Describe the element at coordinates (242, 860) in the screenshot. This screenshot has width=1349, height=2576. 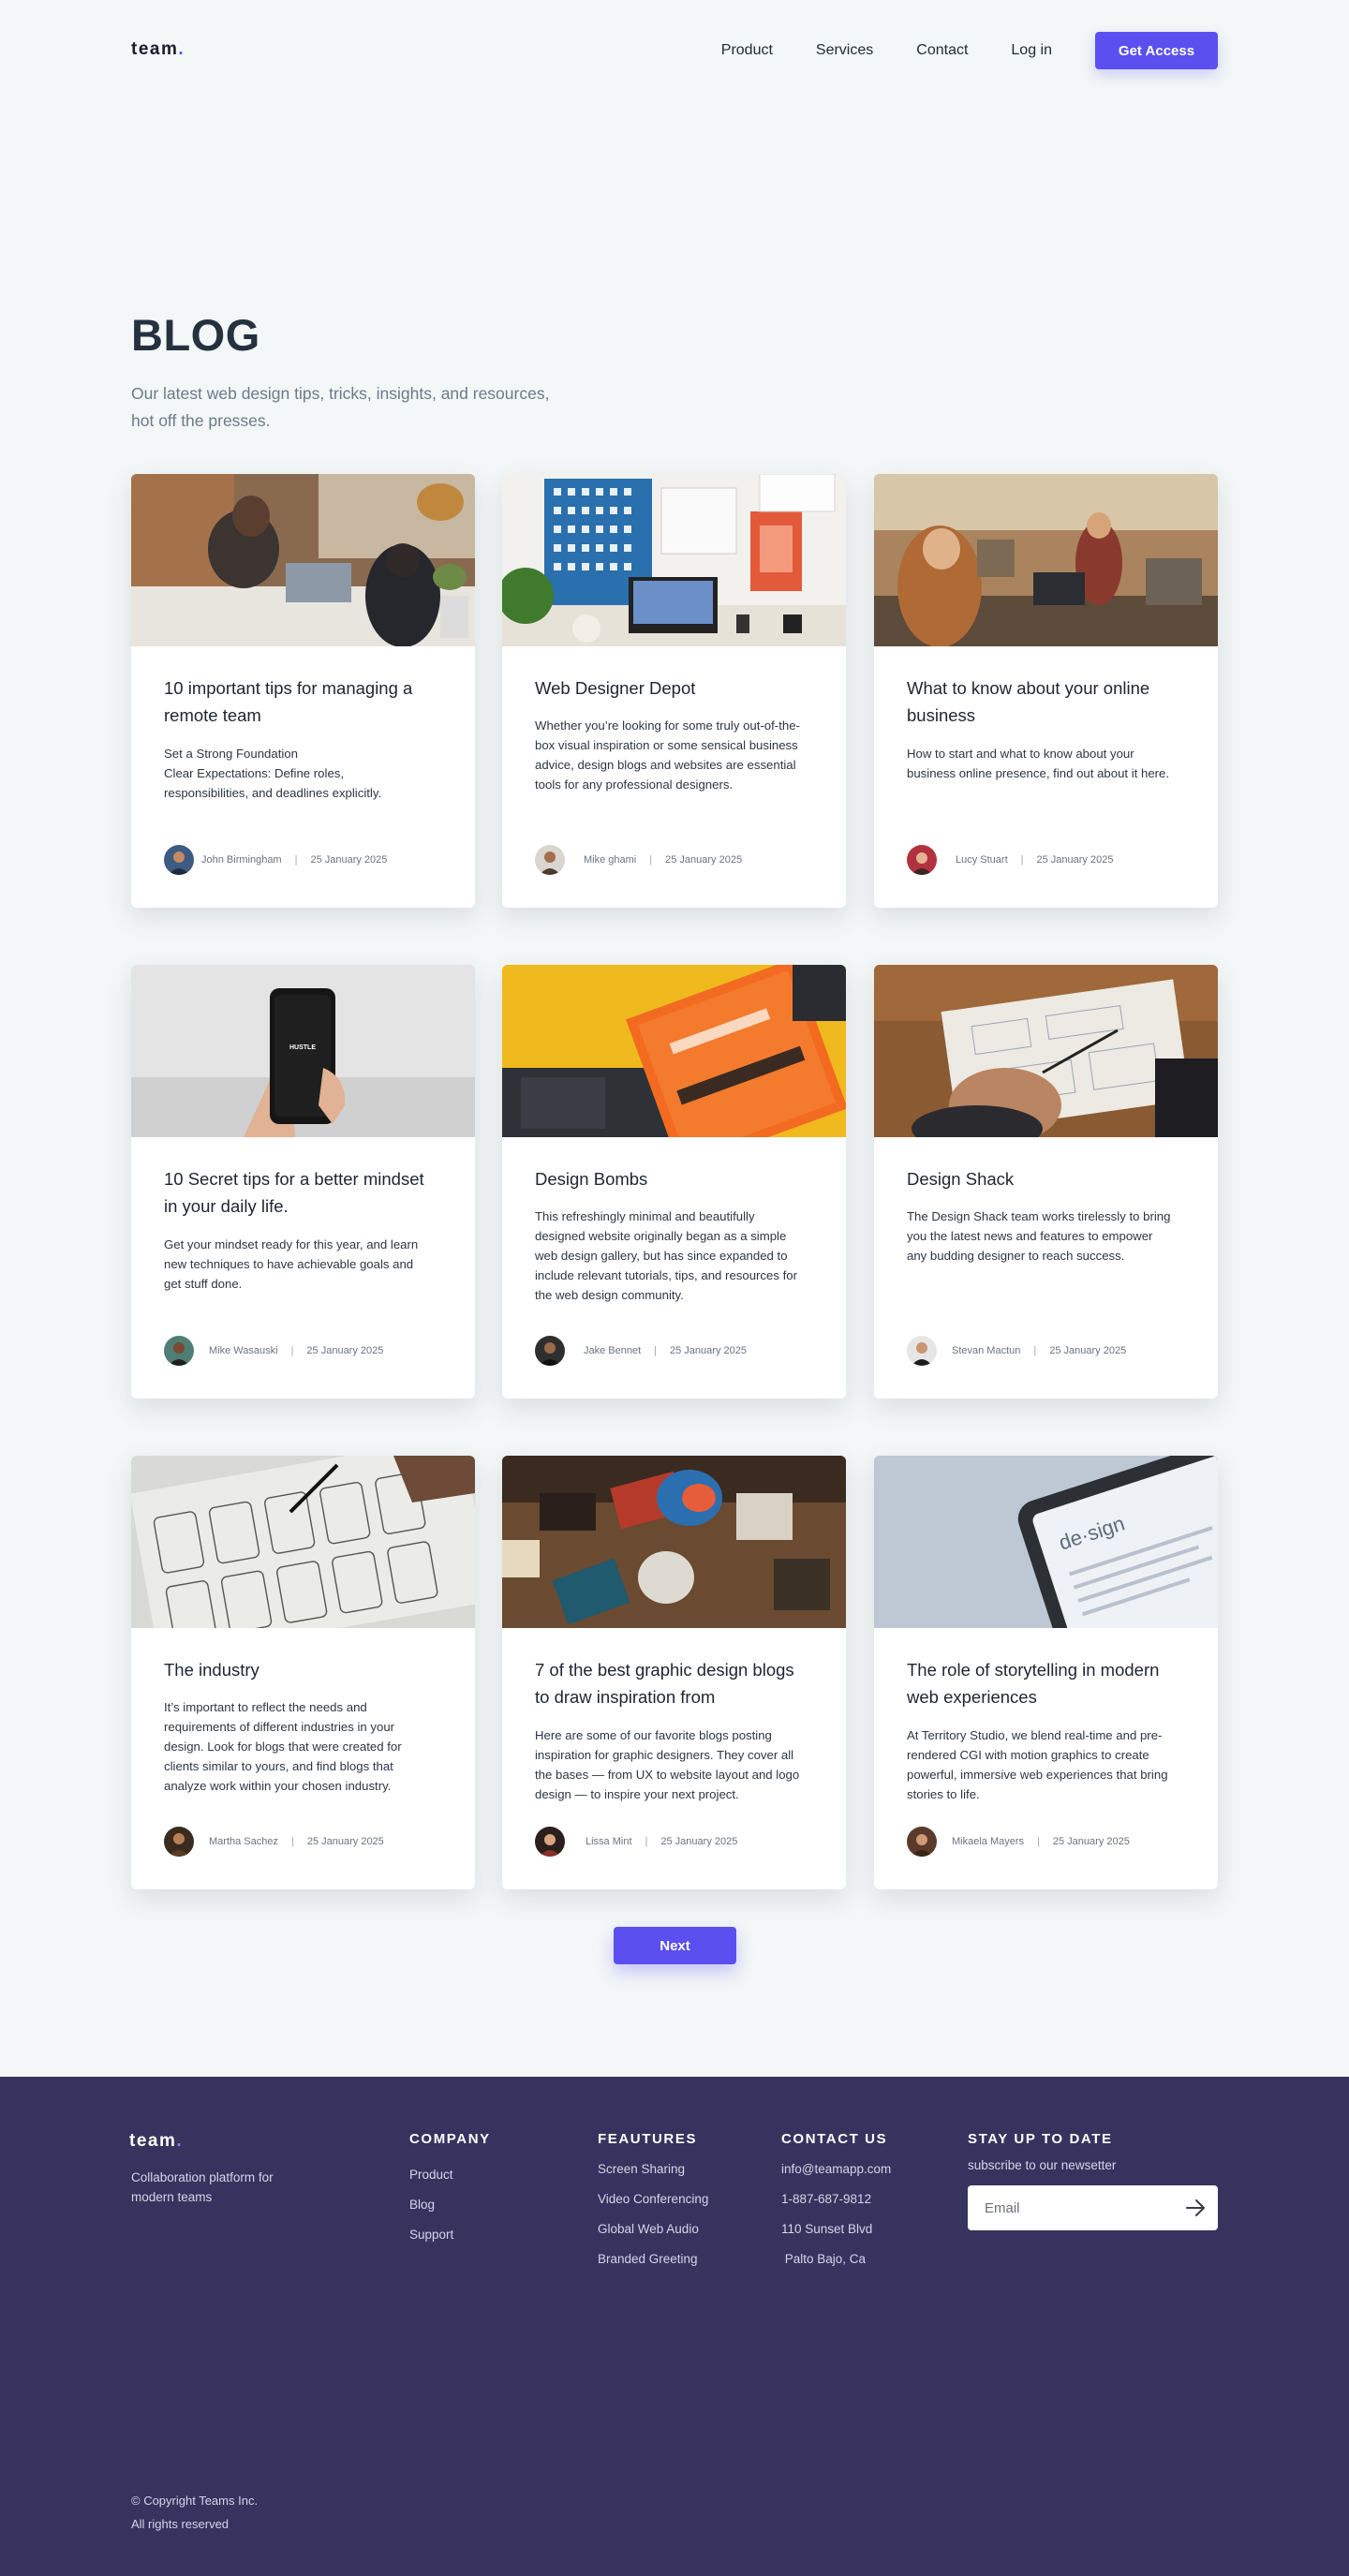
I see `card-author: John Birmingham` at that location.